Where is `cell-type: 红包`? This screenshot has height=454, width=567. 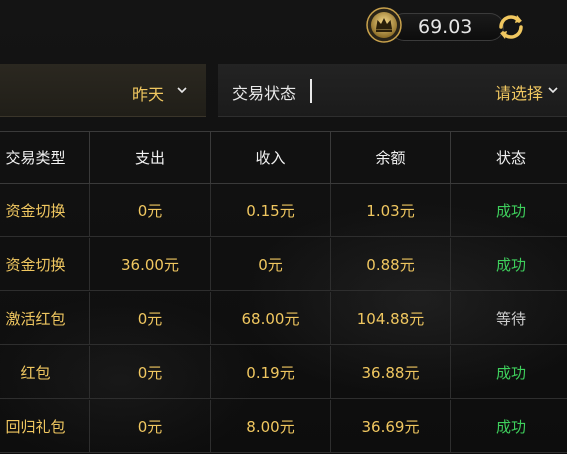 cell-type: 红包 is located at coordinates (45, 372).